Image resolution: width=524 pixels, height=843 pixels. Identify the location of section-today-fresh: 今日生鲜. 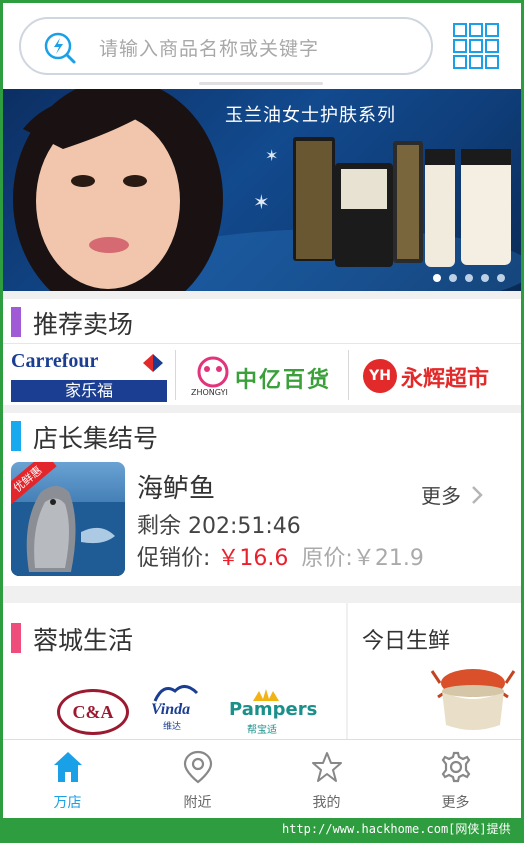
(434, 671).